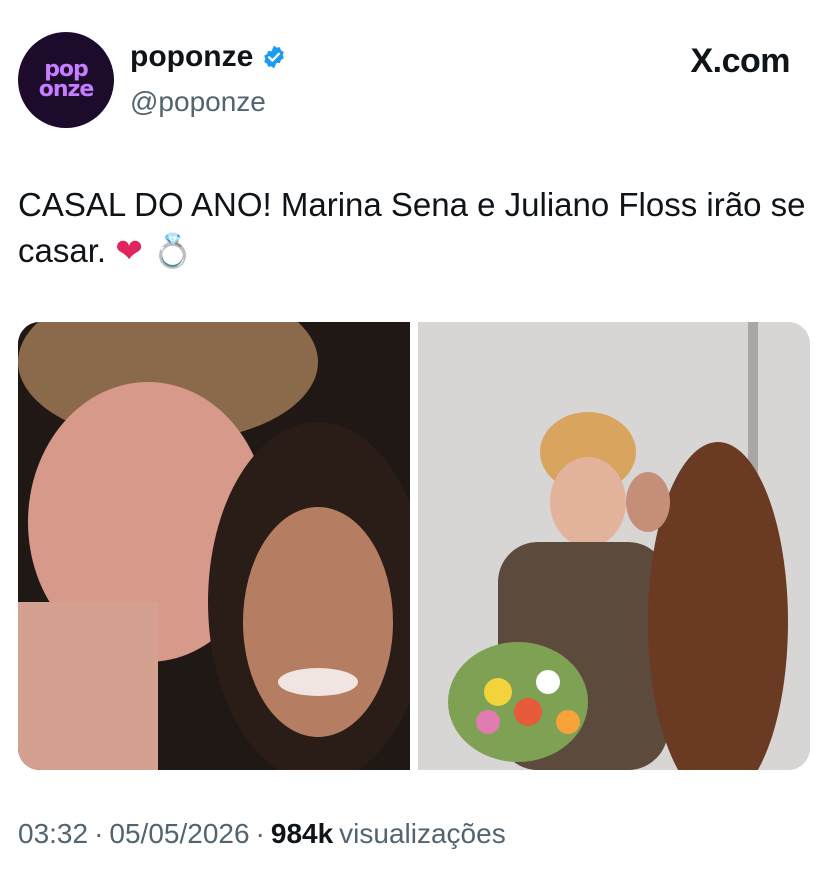 The image size is (828, 876). What do you see at coordinates (66, 89) in the screenshot?
I see `avatar-text-onze: onze` at bounding box center [66, 89].